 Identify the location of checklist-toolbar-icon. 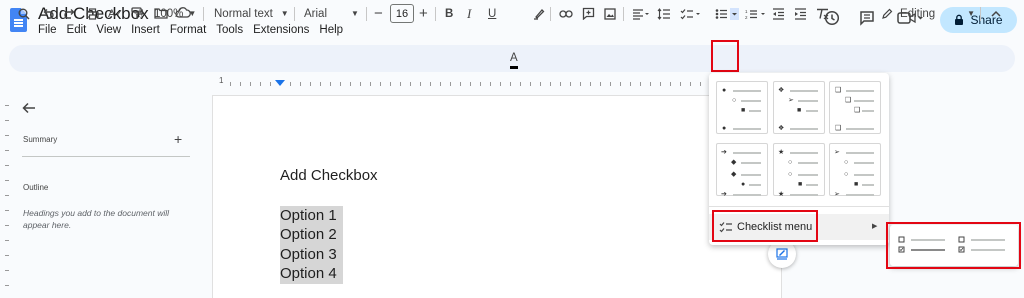
(691, 13).